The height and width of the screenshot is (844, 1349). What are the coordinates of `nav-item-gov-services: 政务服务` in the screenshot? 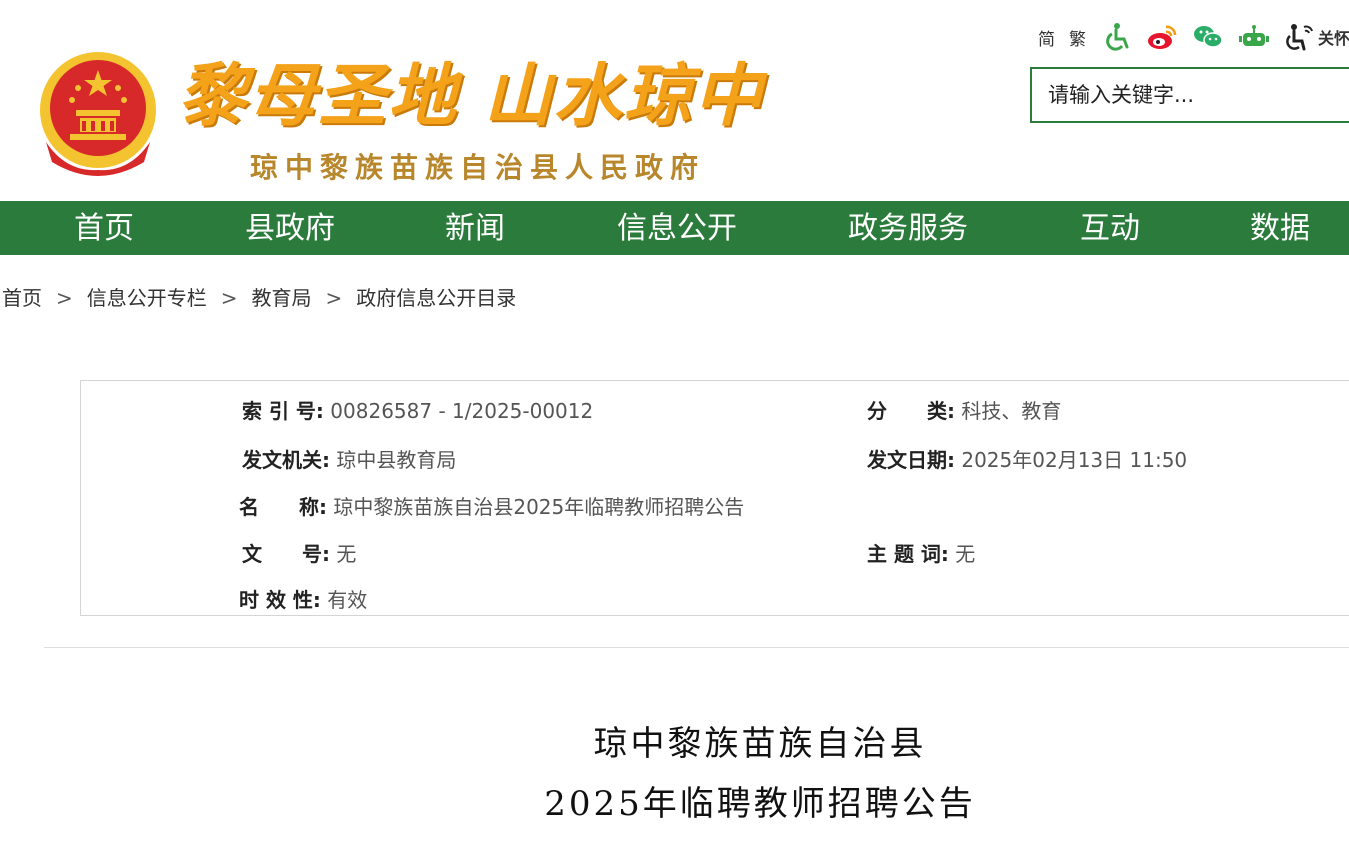 It's located at (908, 229).